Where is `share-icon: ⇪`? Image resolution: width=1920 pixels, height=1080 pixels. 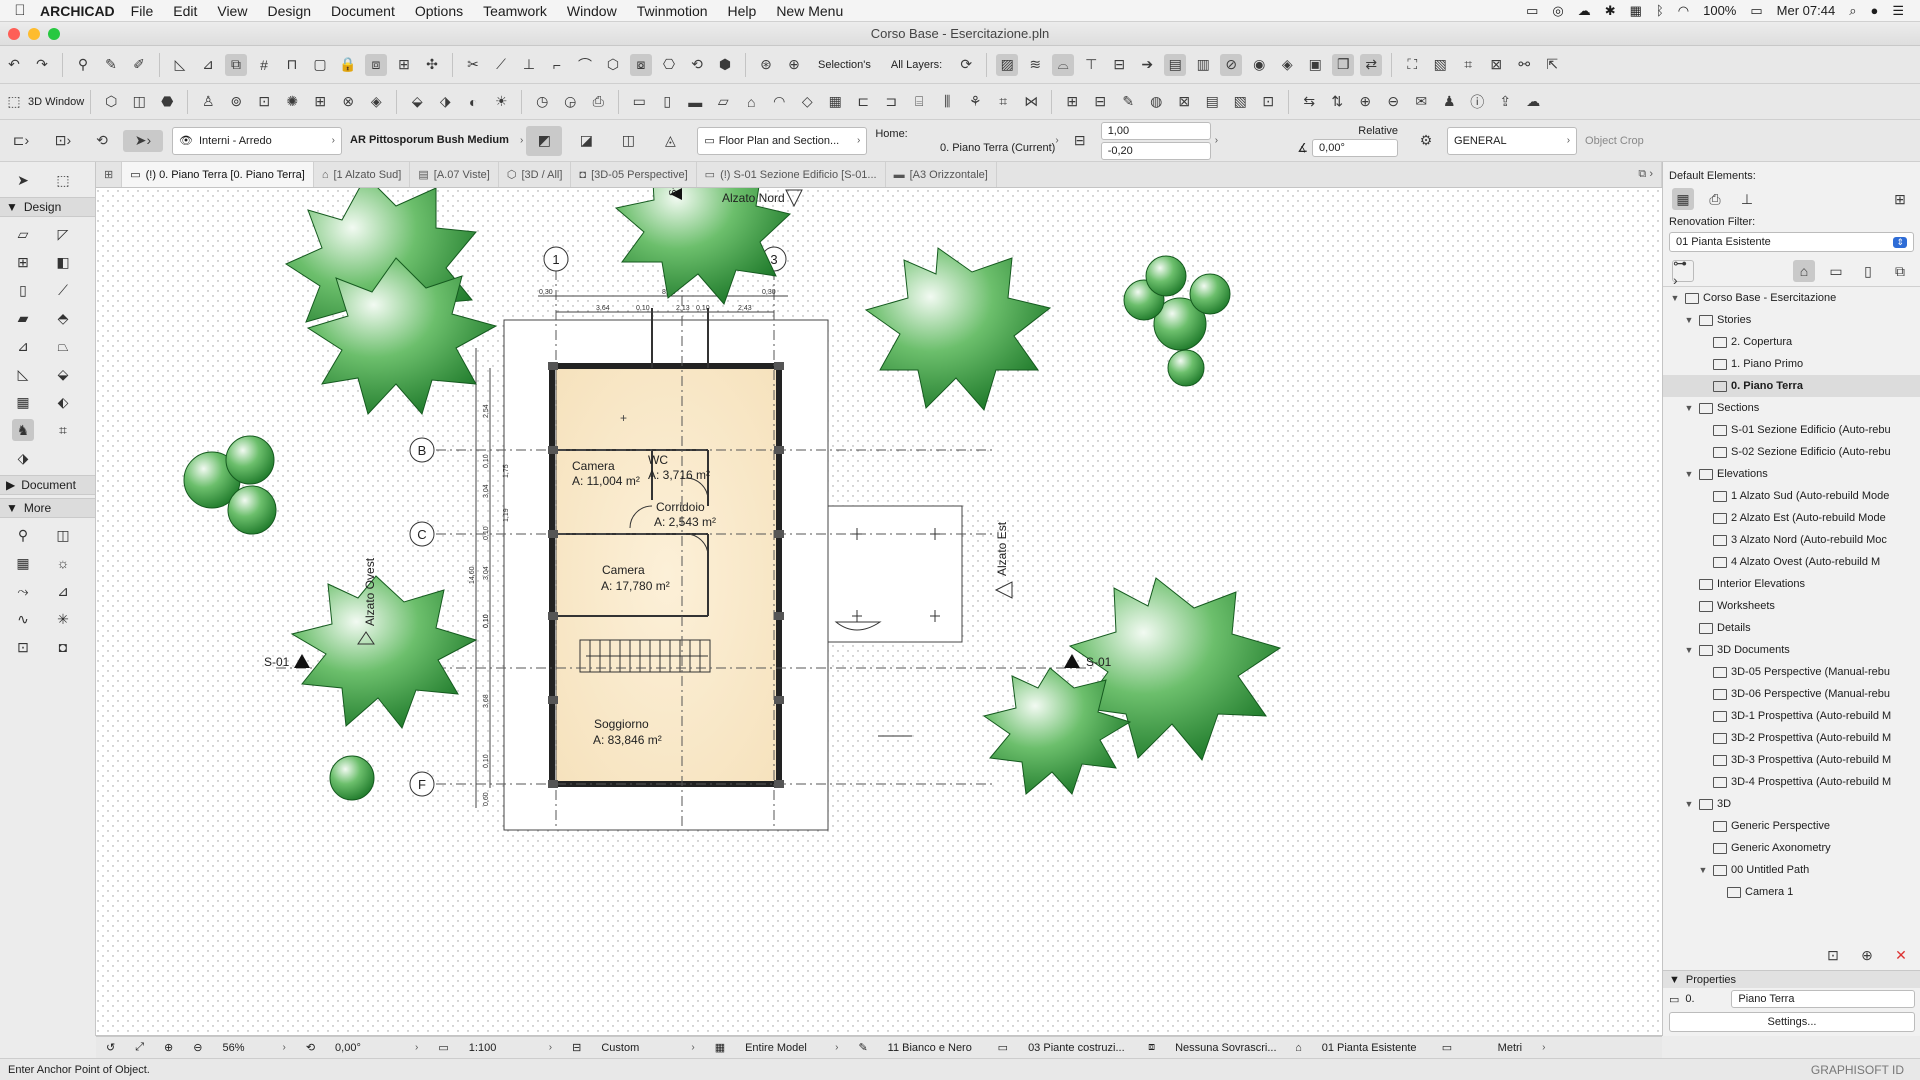 share-icon: ⇪ is located at coordinates (1505, 102).